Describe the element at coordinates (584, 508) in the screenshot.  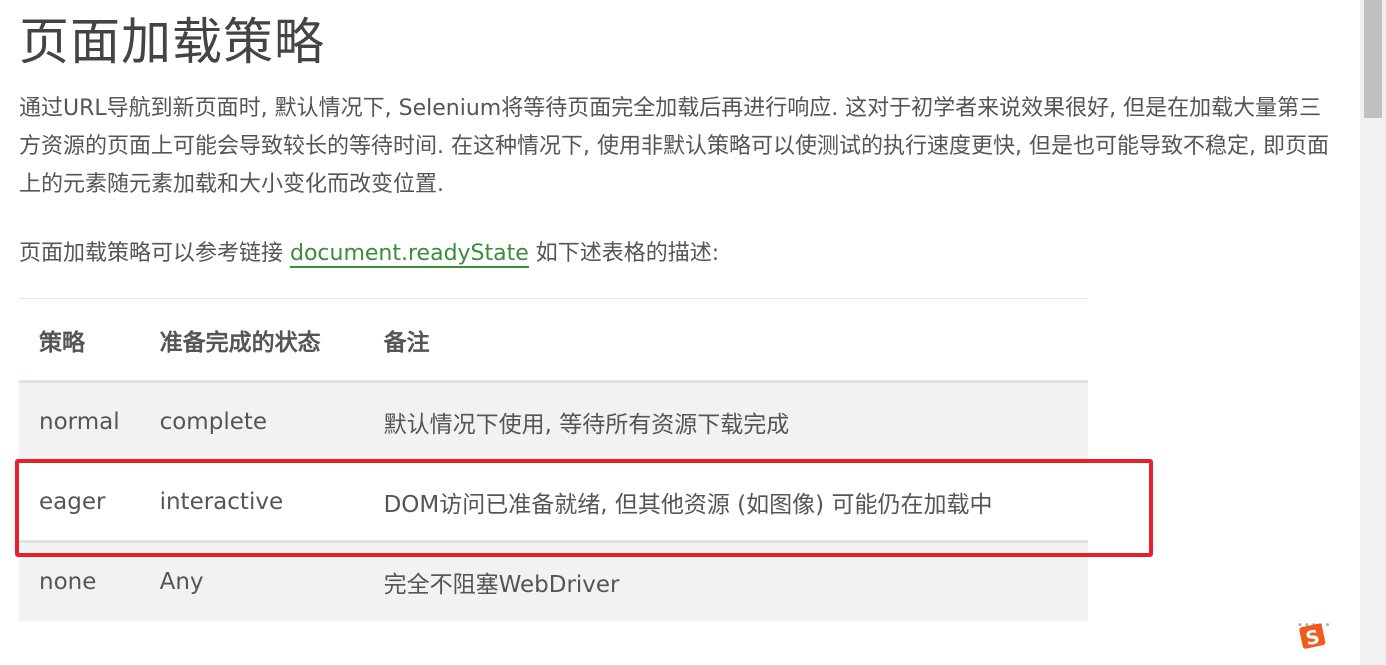
I see `highlight-box` at that location.